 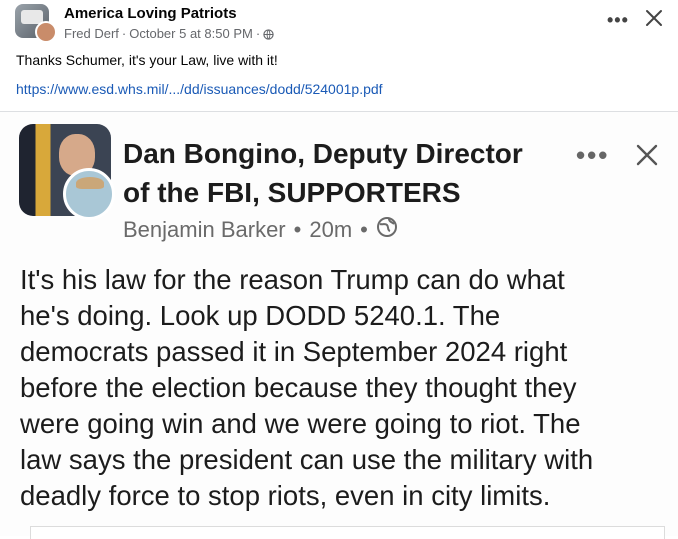 I want to click on group-avatar, so click(x=36, y=24).